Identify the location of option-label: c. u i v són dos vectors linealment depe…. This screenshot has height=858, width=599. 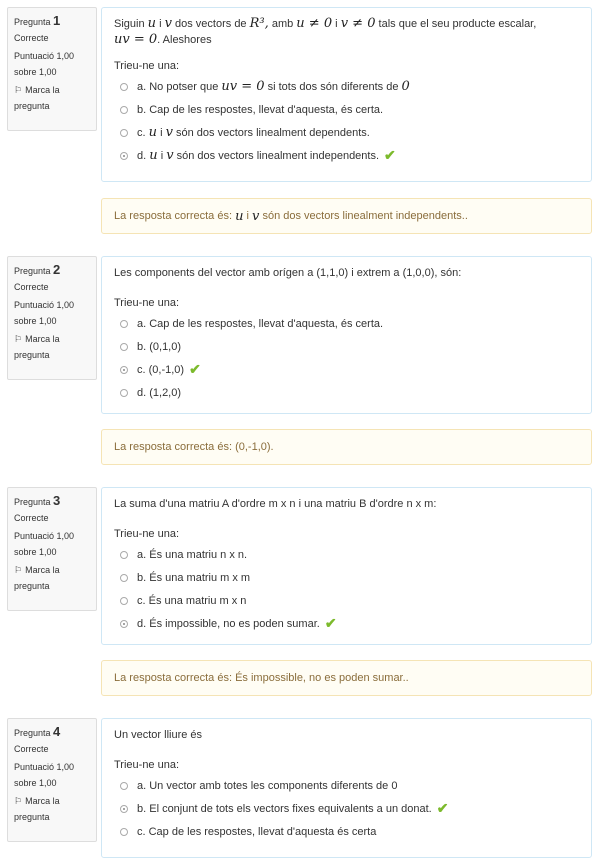
(253, 132).